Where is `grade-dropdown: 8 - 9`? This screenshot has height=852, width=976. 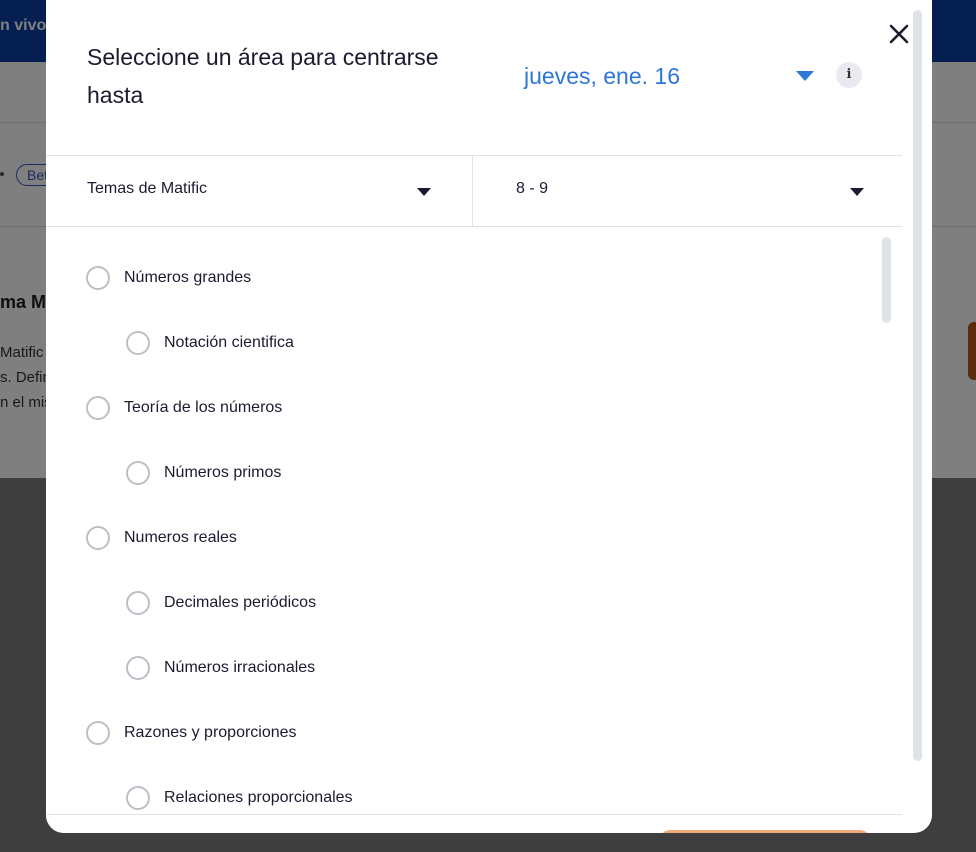
grade-dropdown: 8 - 9 is located at coordinates (688, 191).